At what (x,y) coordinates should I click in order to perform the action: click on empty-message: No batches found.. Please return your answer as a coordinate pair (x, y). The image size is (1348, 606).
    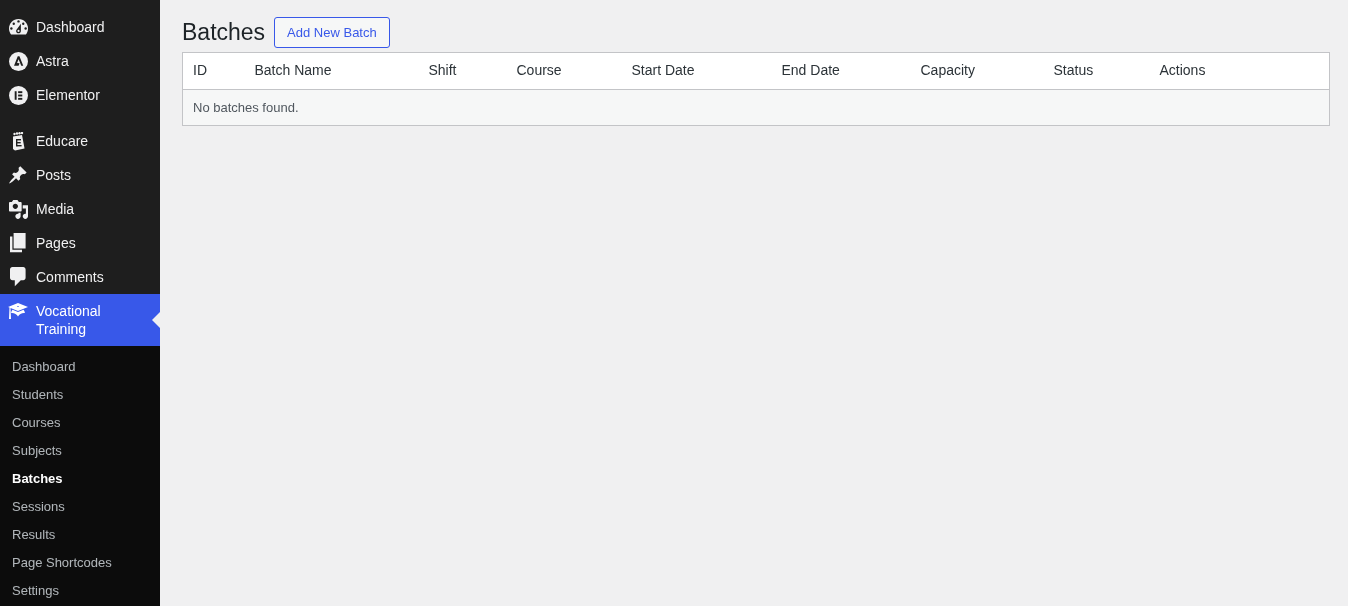
    Looking at the image, I should click on (756, 107).